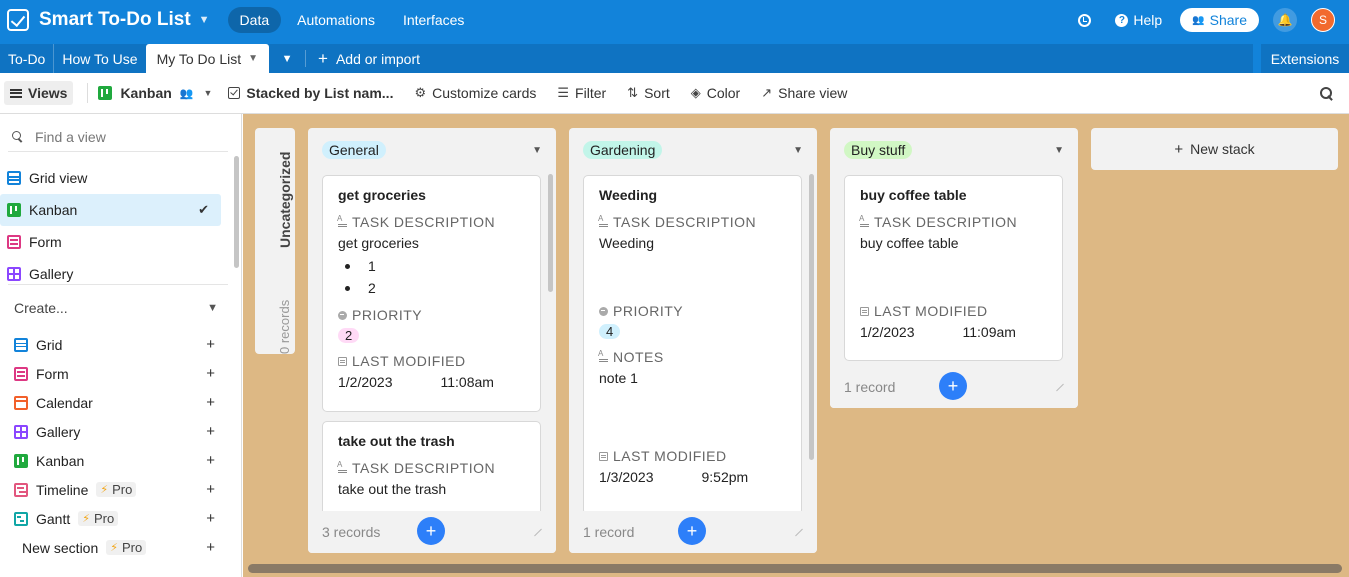 This screenshot has height=577, width=1349. I want to click on base-title: Smart To-Do List, so click(115, 20).